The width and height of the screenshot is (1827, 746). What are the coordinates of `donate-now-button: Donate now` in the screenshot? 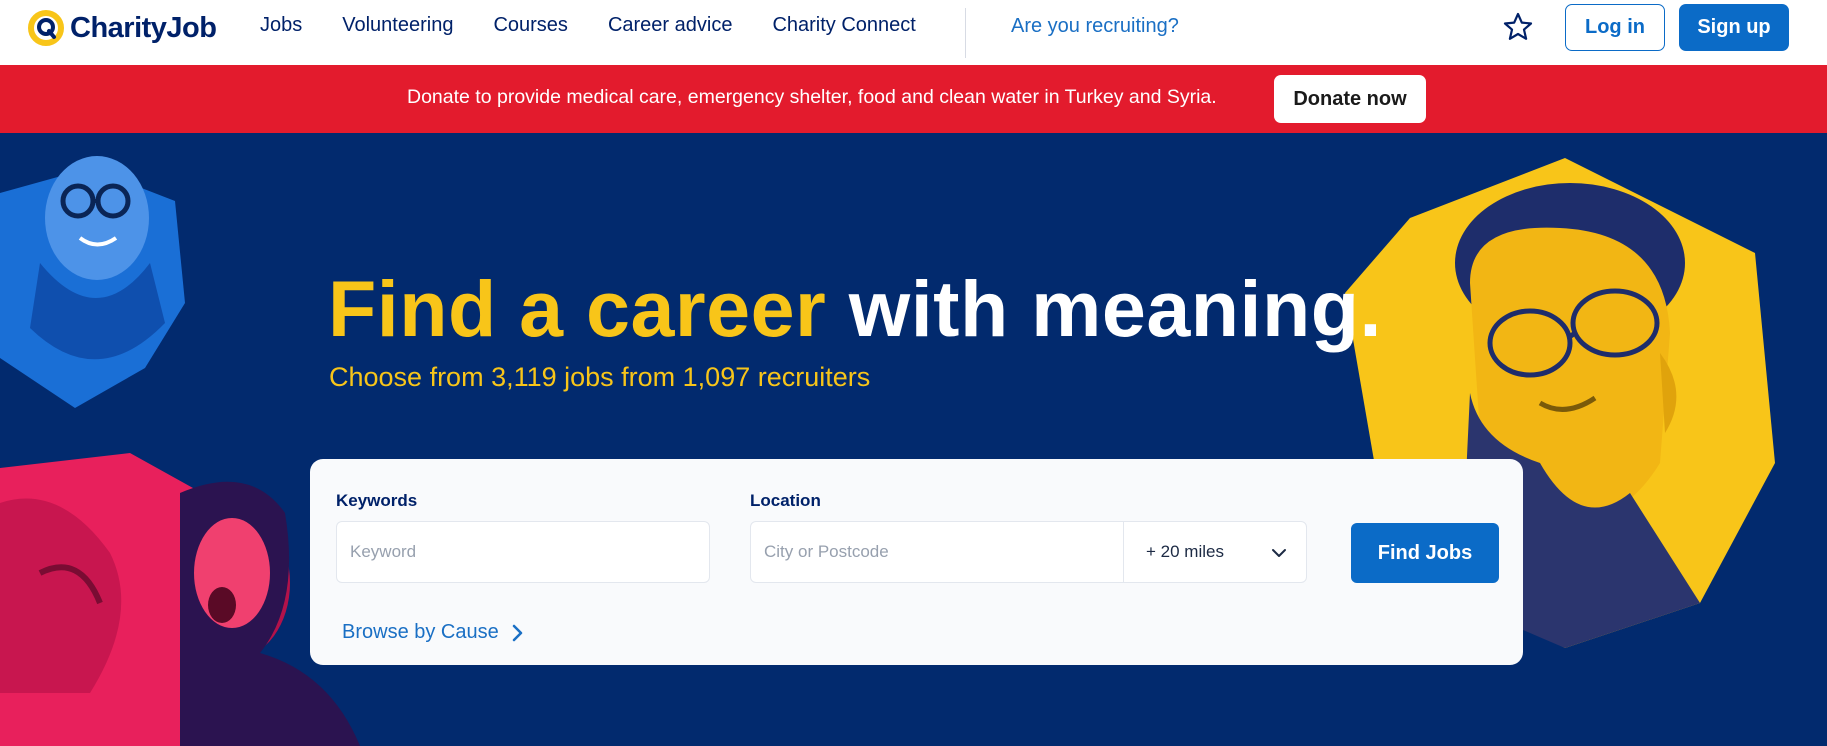 It's located at (1350, 99).